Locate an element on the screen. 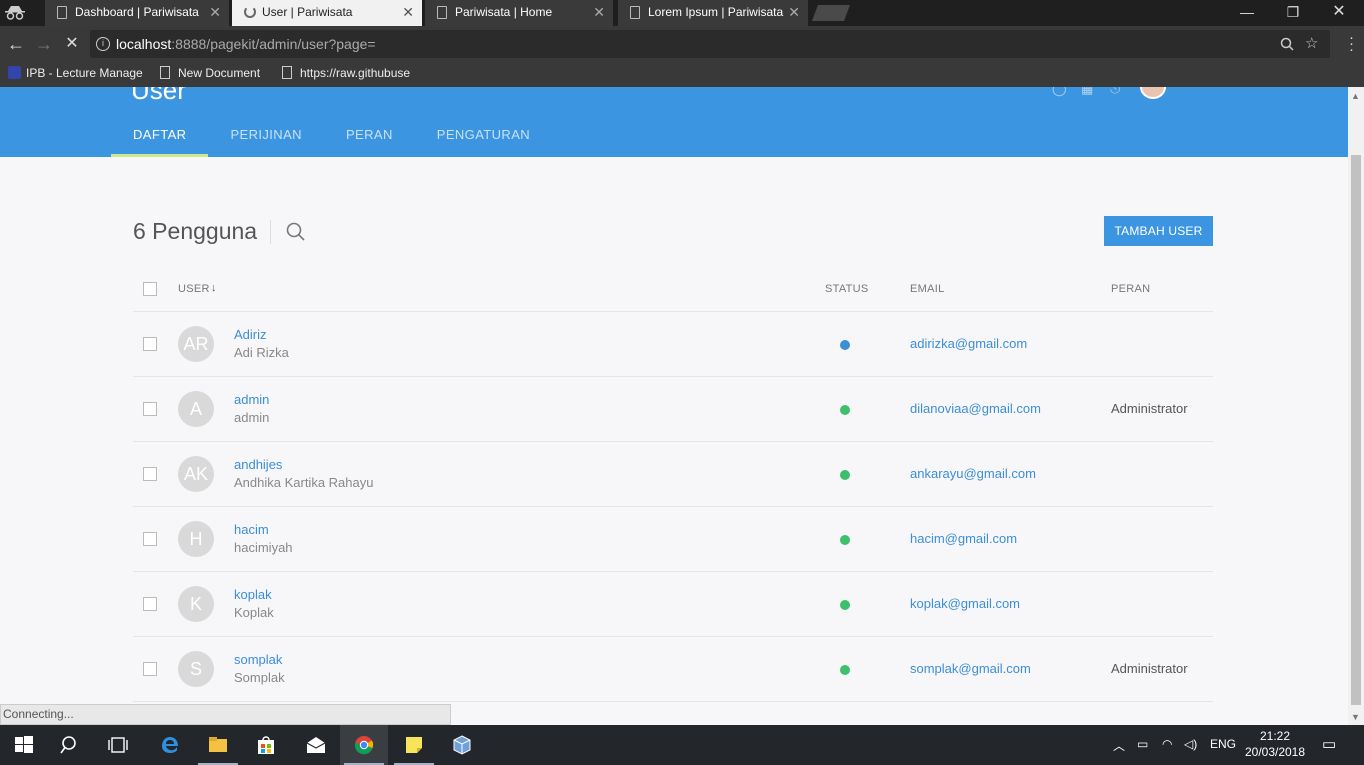 Image resolution: width=1364 pixels, height=765 pixels. email-link: somplak@gmail.com is located at coordinates (970, 668).